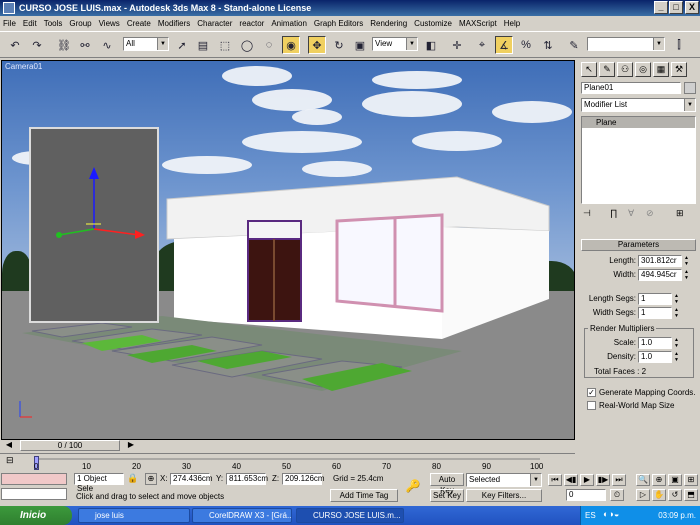 The width and height of the screenshot is (700, 525). What do you see at coordinates (676, 7) in the screenshot?
I see `maximize-button: □` at bounding box center [676, 7].